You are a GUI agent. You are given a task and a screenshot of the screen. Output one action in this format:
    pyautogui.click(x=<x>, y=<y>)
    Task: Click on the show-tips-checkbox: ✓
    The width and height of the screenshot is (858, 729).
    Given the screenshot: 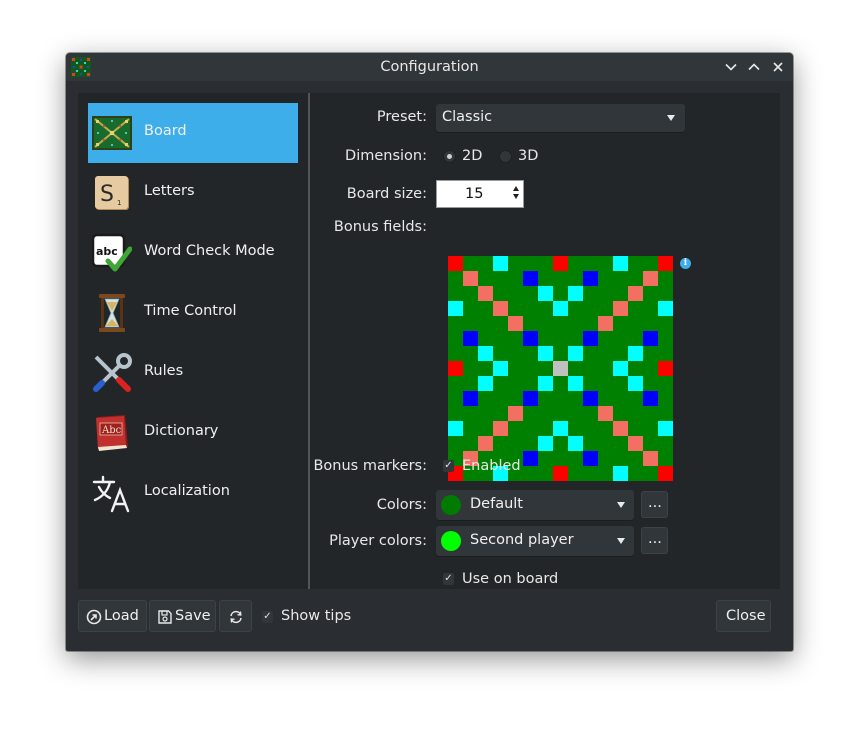 What is the action you would take?
    pyautogui.click(x=267, y=617)
    